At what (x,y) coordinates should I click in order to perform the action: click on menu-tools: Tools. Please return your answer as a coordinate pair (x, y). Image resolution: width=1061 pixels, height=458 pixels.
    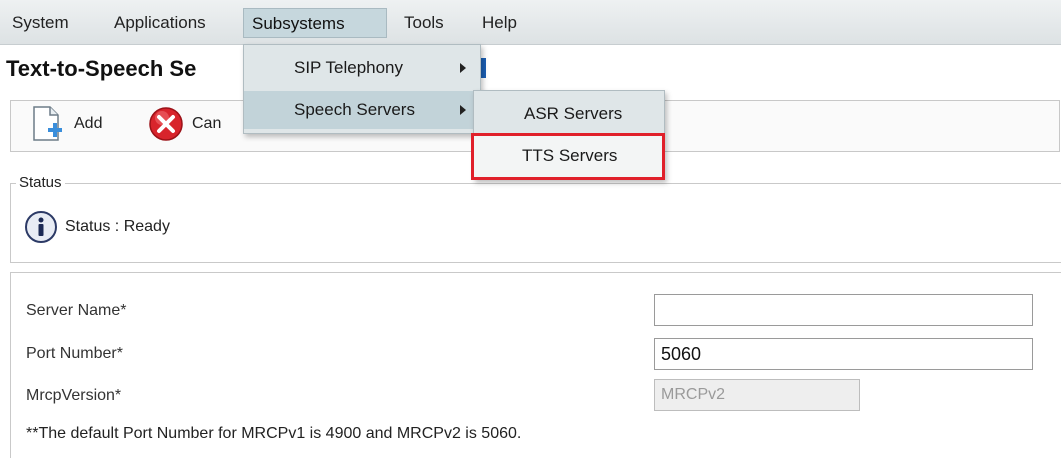
    Looking at the image, I should click on (424, 23).